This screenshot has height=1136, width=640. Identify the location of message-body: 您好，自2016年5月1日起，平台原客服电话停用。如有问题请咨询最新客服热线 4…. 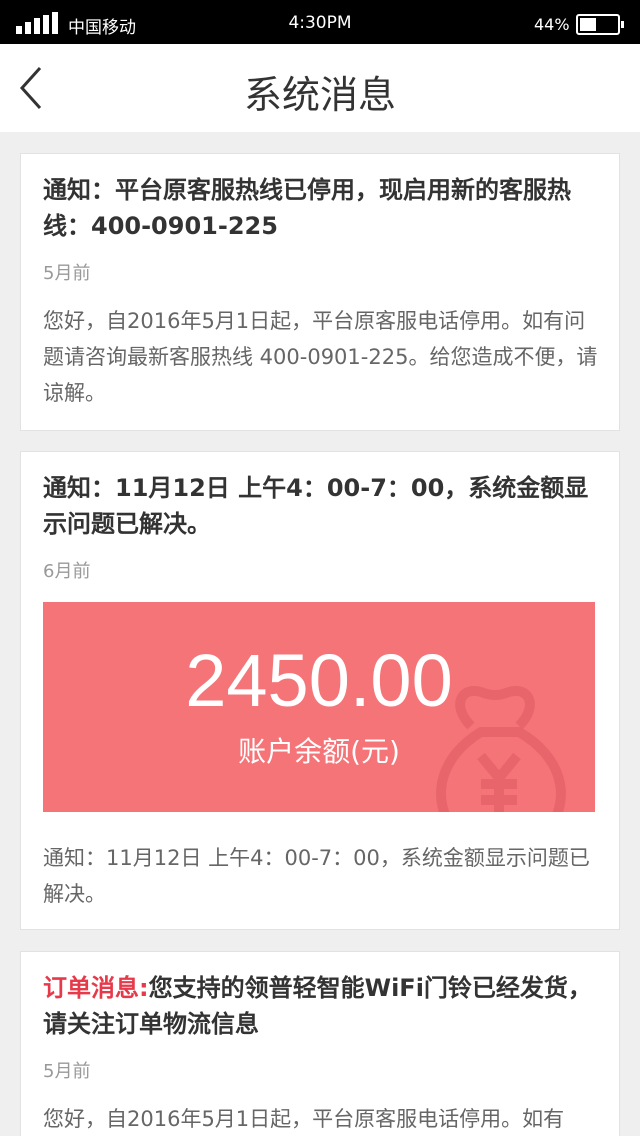
(320, 357).